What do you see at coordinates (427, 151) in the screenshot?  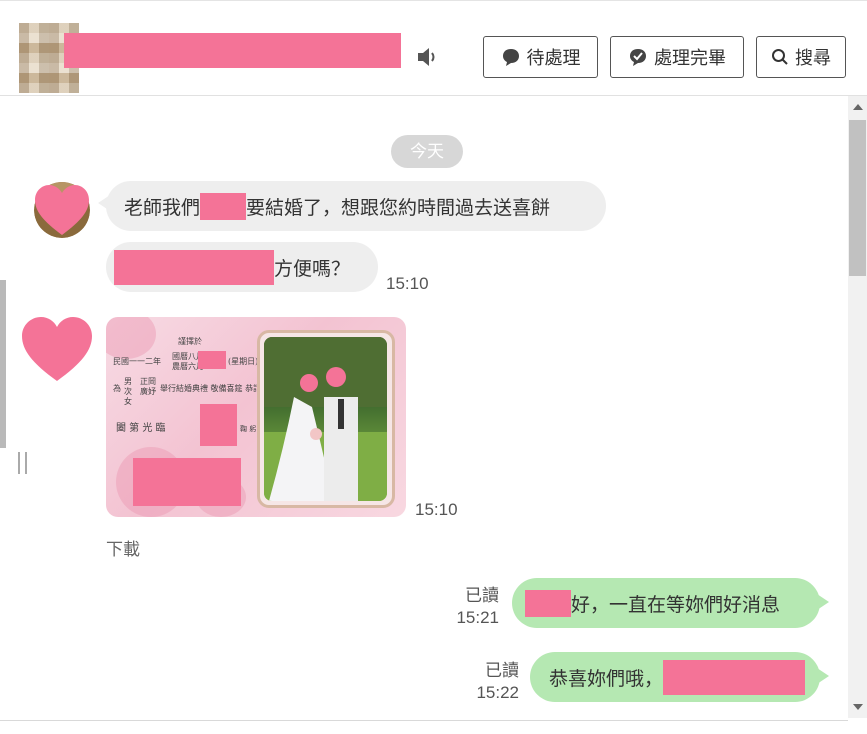 I see `date-separator: 今天` at bounding box center [427, 151].